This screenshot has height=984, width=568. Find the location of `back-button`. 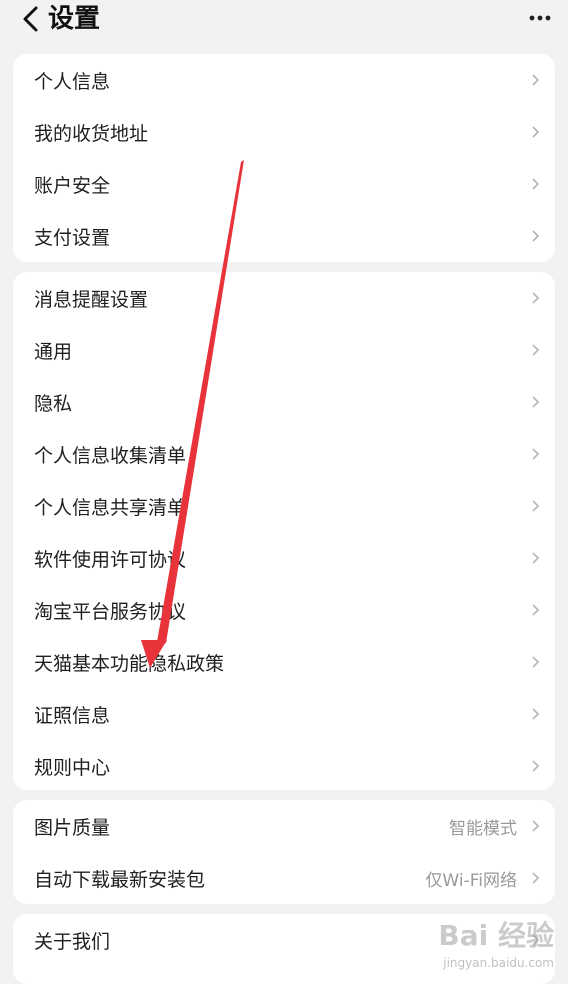

back-button is located at coordinates (30, 19).